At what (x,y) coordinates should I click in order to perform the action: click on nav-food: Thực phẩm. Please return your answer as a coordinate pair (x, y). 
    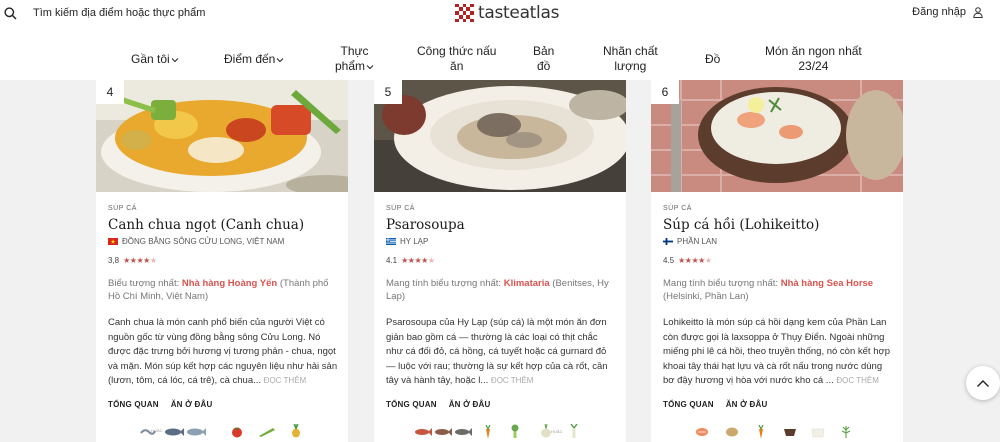
    Looking at the image, I should click on (354, 59).